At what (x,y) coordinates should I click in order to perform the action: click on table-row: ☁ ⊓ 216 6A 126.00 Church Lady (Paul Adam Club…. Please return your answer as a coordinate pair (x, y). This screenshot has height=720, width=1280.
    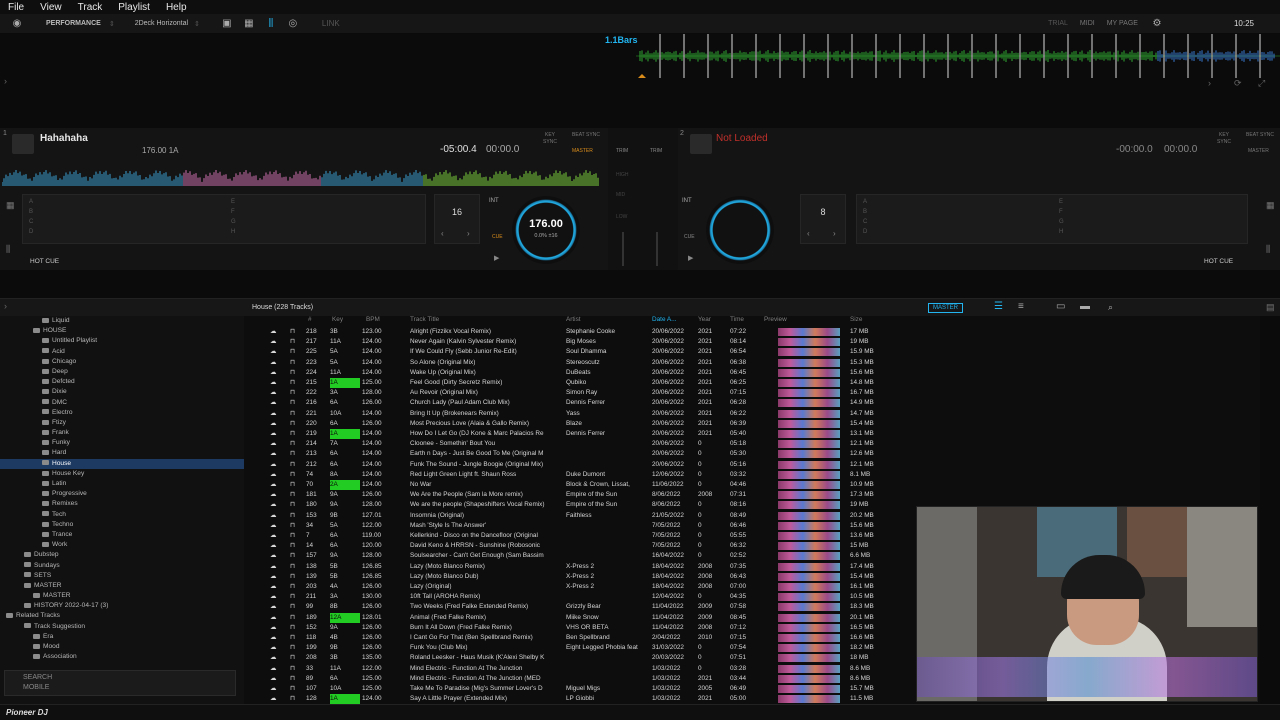
    Looking at the image, I should click on (569, 403).